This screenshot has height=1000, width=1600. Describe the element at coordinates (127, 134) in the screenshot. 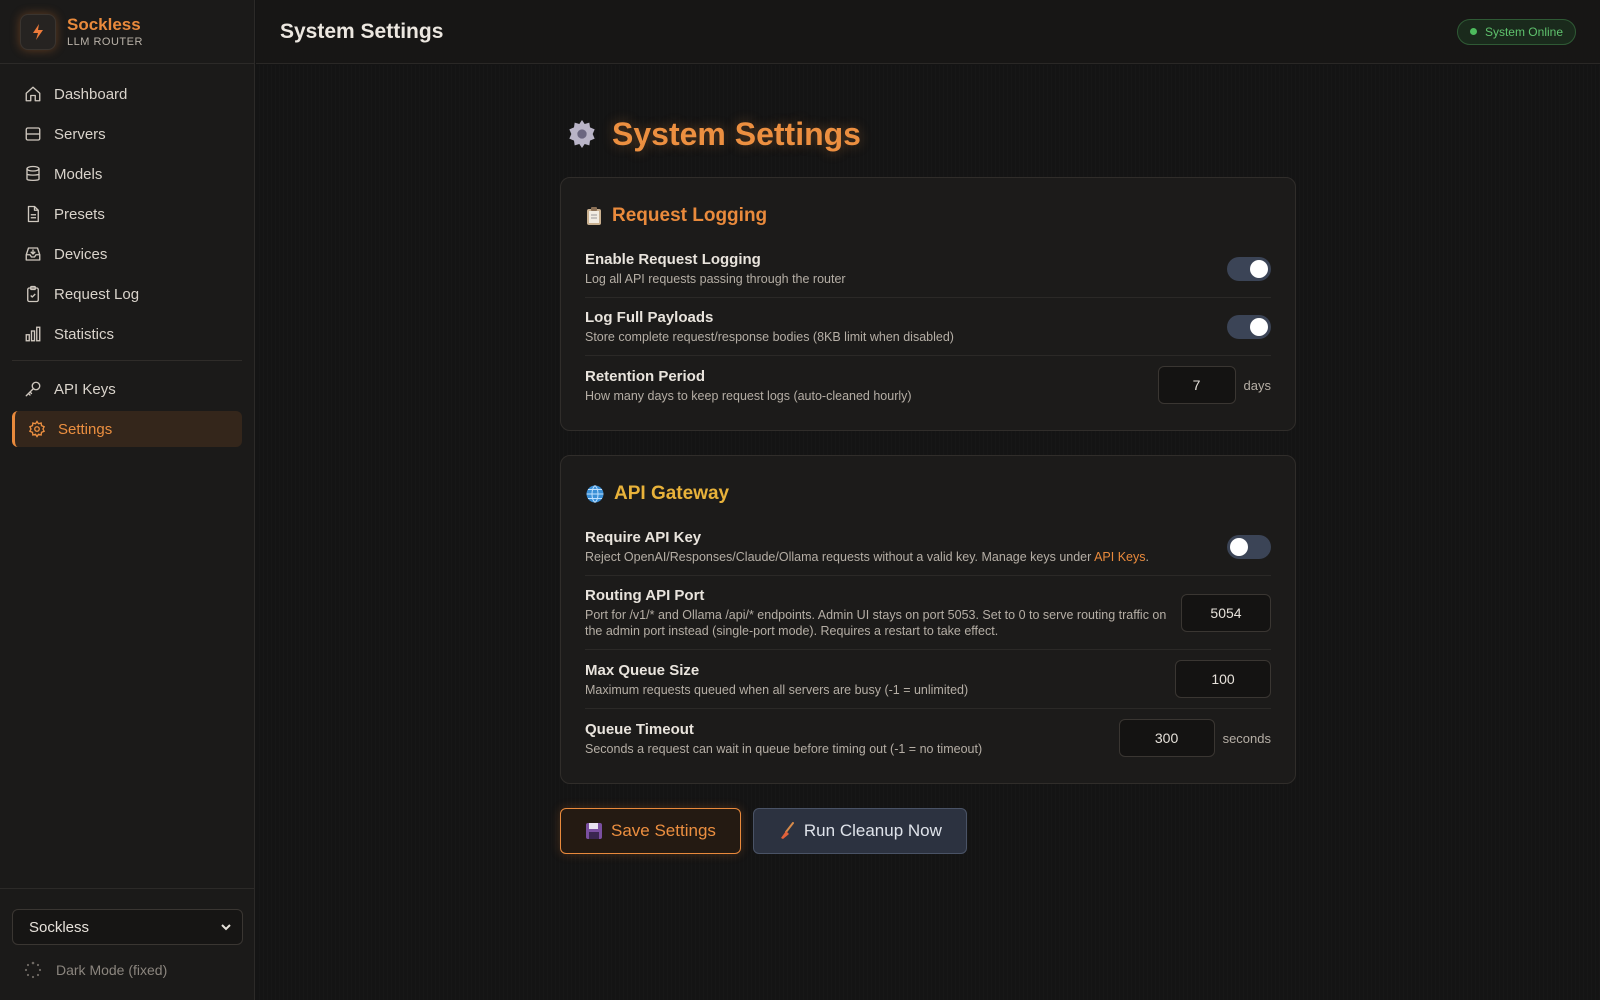

I see `sidebar-item-servers: Servers` at that location.